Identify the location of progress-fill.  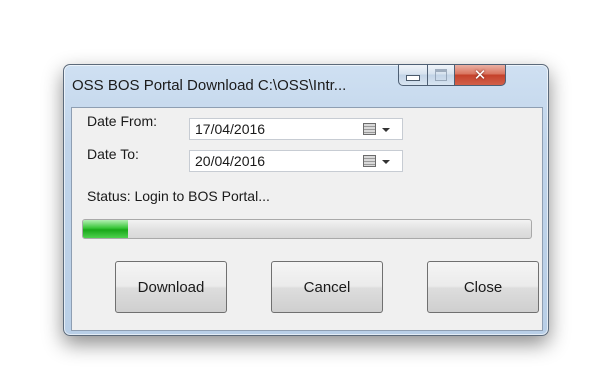
(105, 229).